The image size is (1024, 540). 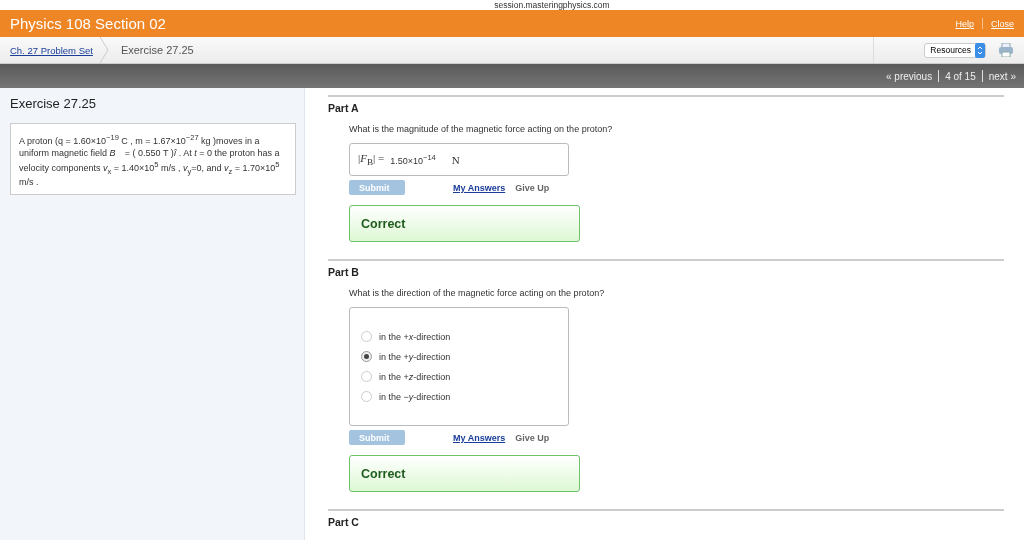 I want to click on breadcrumb-link: Ch. 27 Problem Set, so click(x=51, y=50).